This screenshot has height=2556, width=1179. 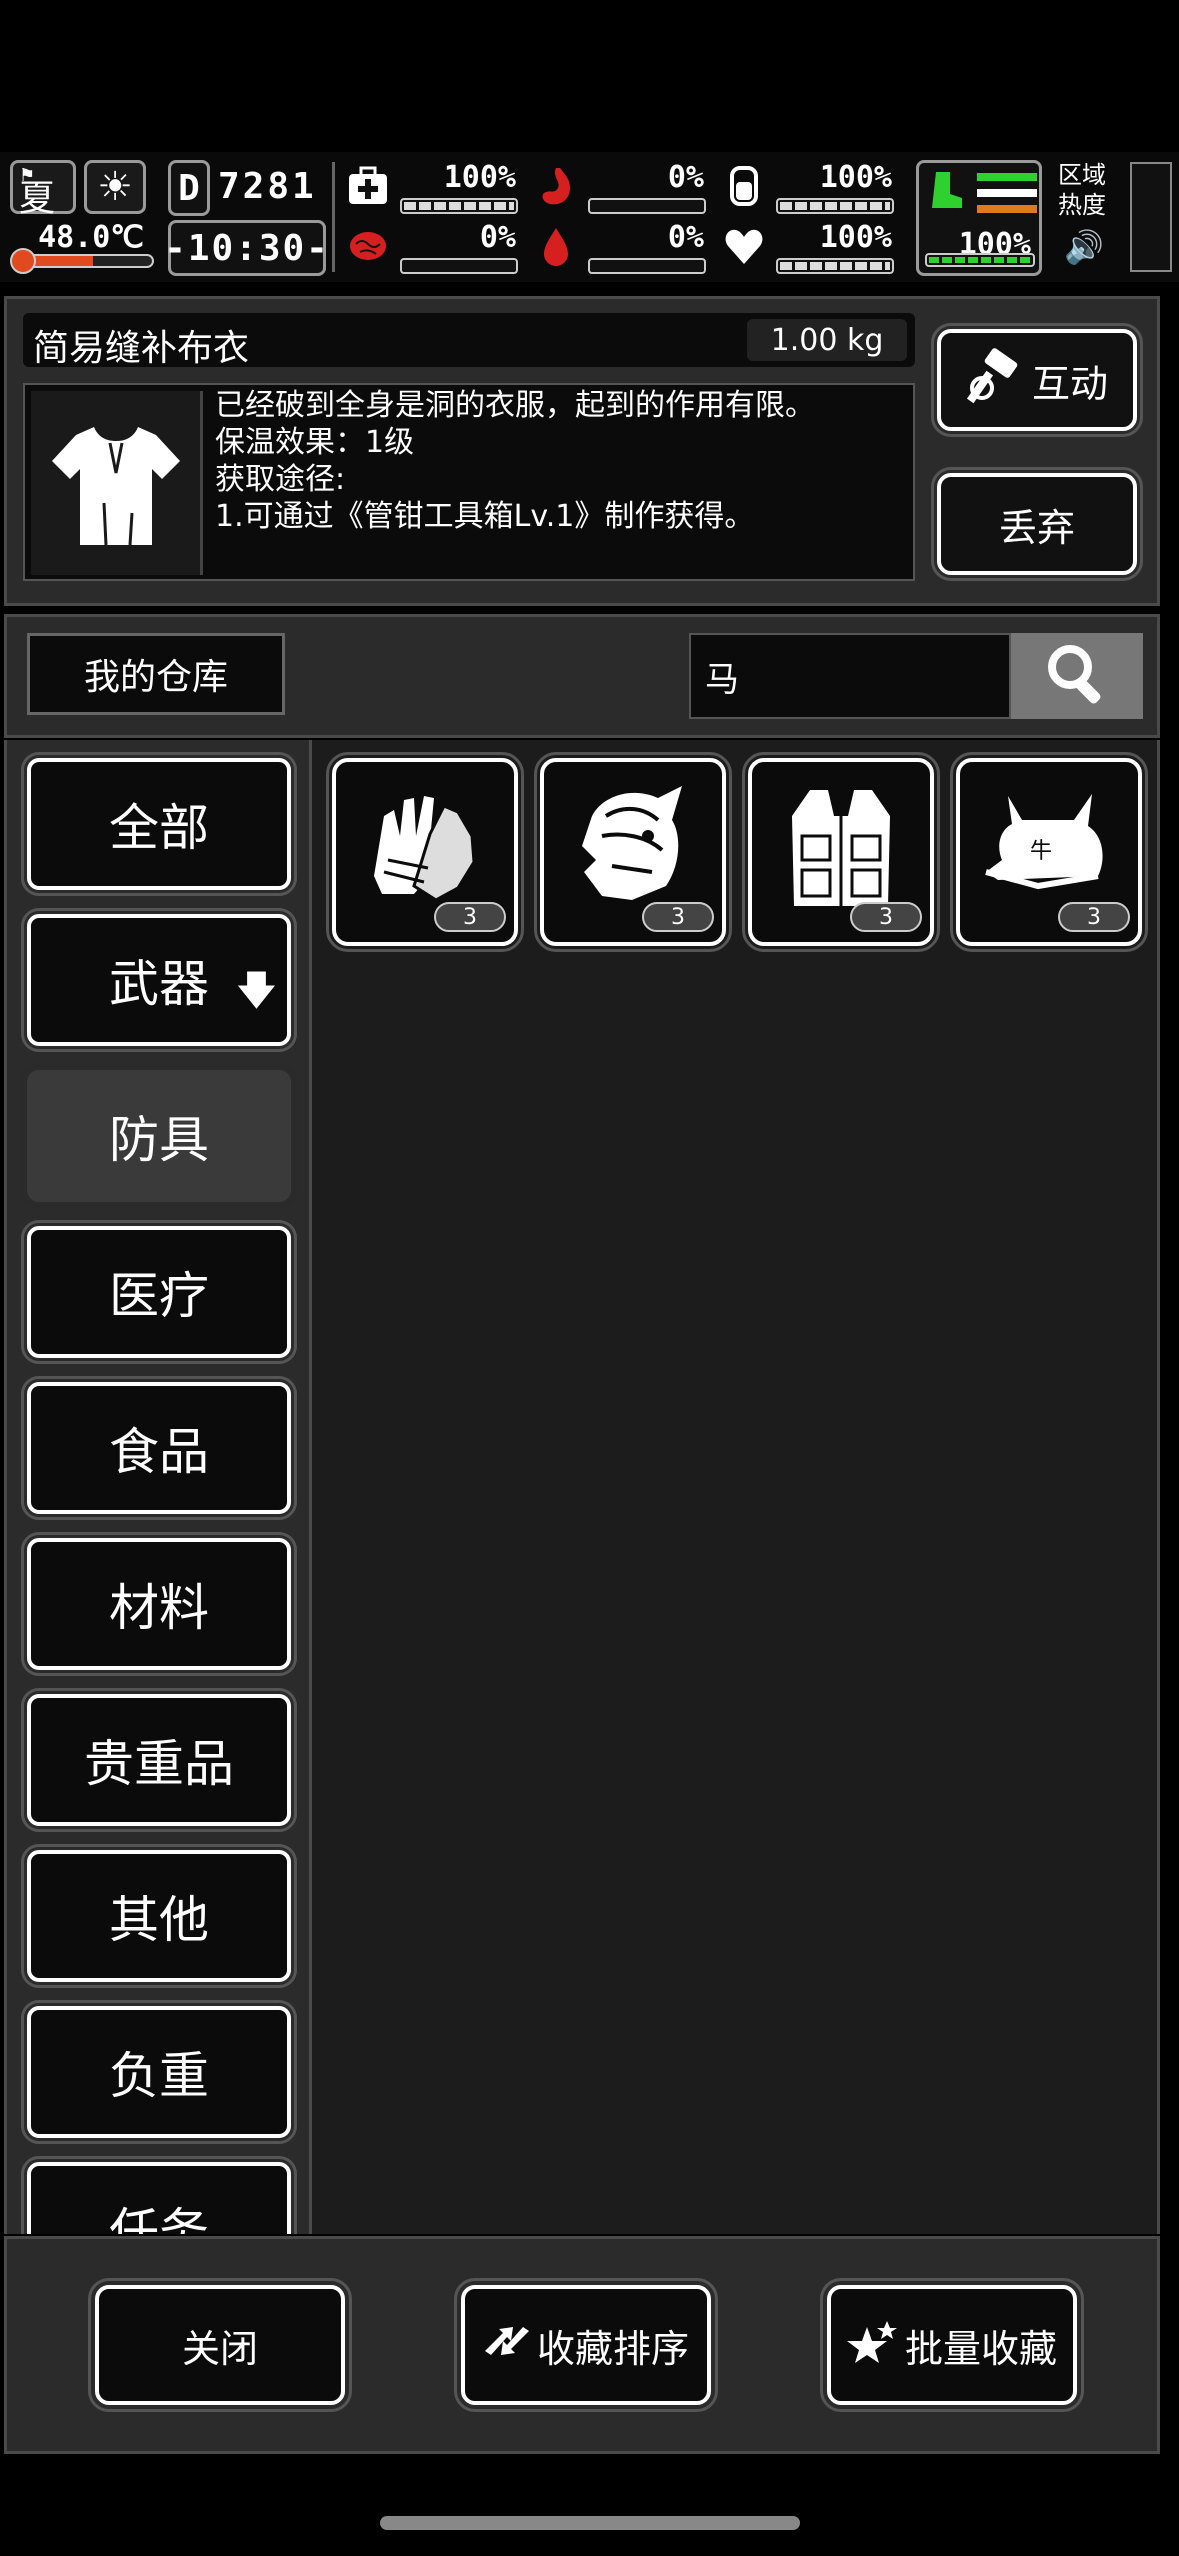 I want to click on batch-favorite-button: 批量收藏, so click(x=952, y=2345).